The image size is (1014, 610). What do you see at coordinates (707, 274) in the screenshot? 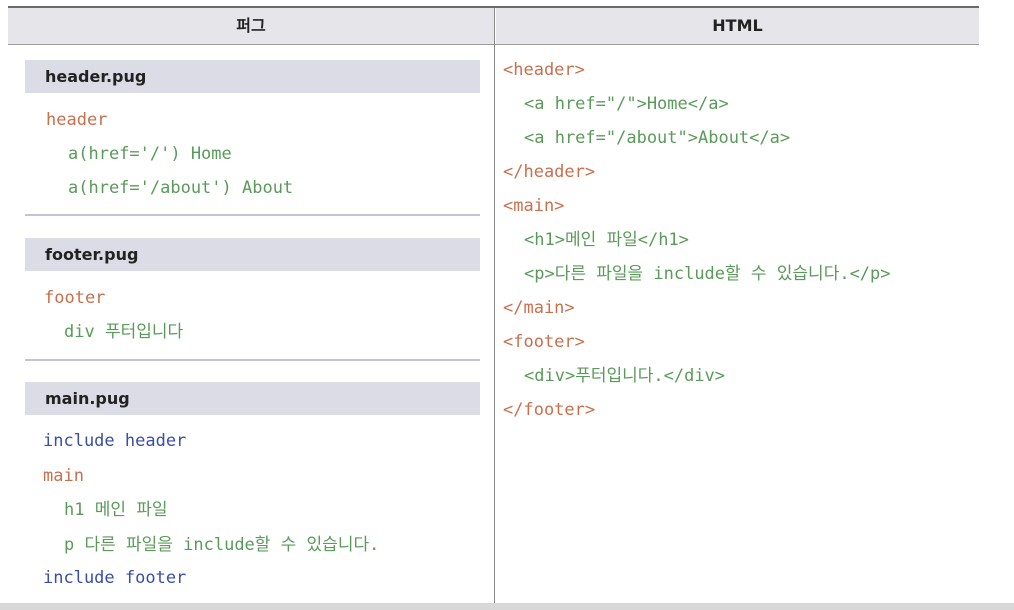
I see `html-line: <p>다른 파일을 include할 수 있습니다.</p>` at bounding box center [707, 274].